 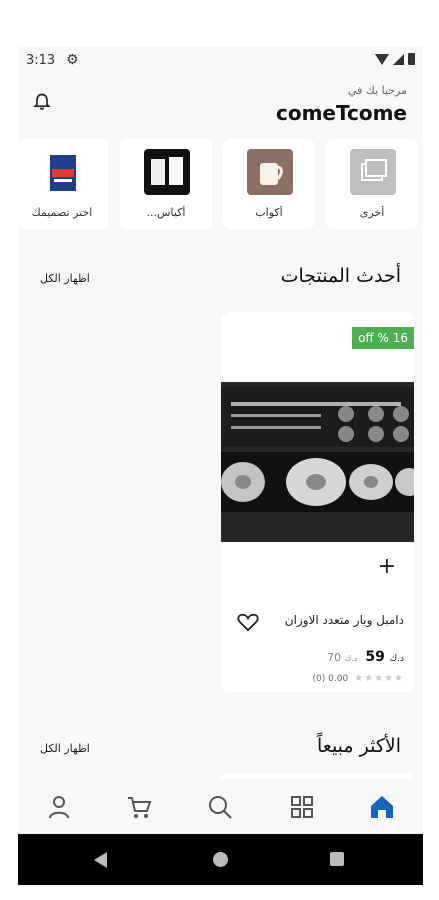 What do you see at coordinates (220, 61) in the screenshot?
I see `status-bar: 3:13 ⚙` at bounding box center [220, 61].